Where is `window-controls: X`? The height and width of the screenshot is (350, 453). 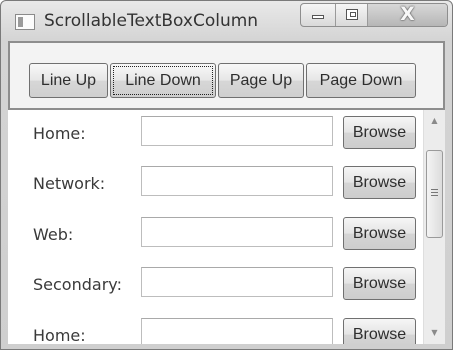 window-controls: X is located at coordinates (374, 15).